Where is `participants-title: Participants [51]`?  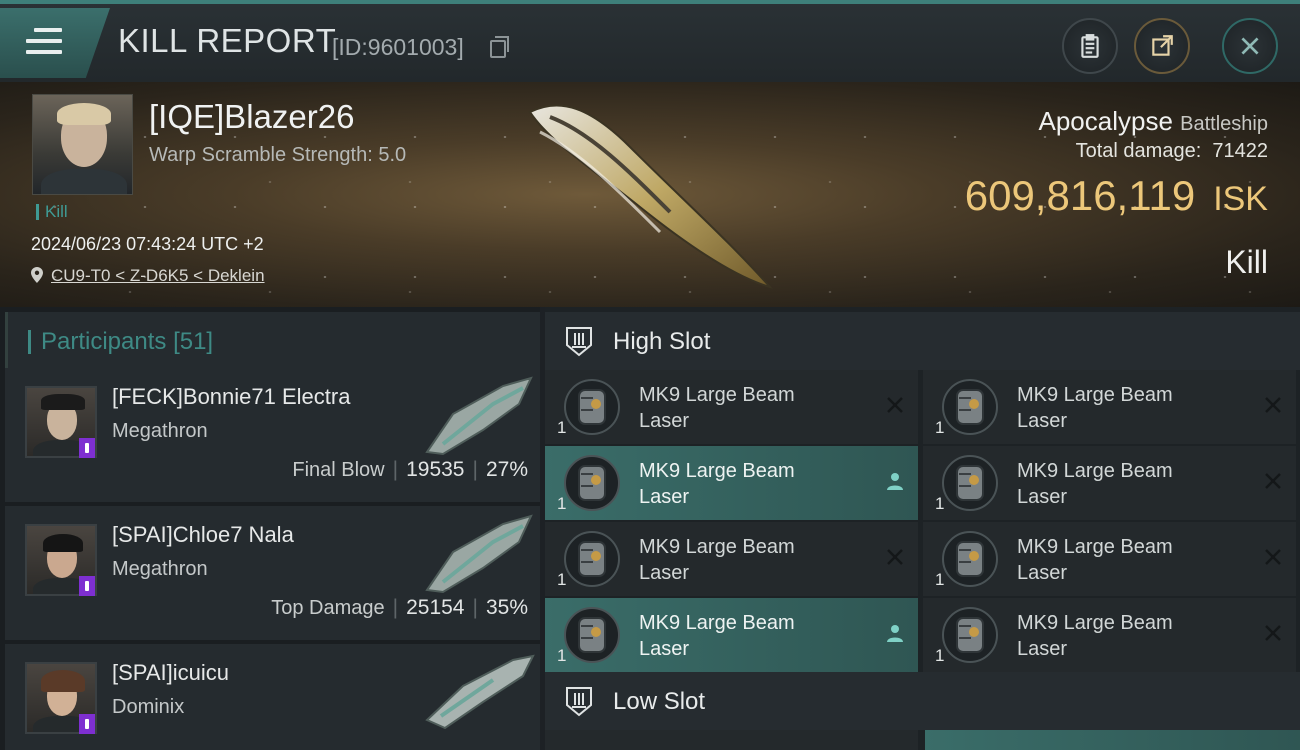 participants-title: Participants [51] is located at coordinates (120, 342).